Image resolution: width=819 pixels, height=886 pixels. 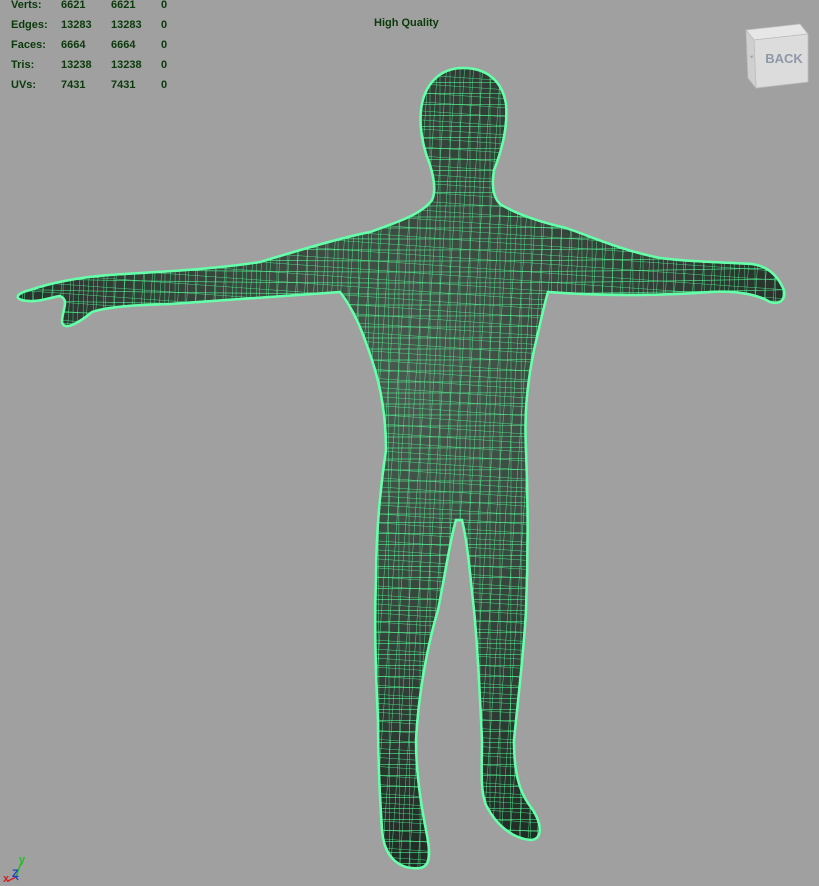 I want to click on hud-stat-selected: 13238, so click(x=126, y=65).